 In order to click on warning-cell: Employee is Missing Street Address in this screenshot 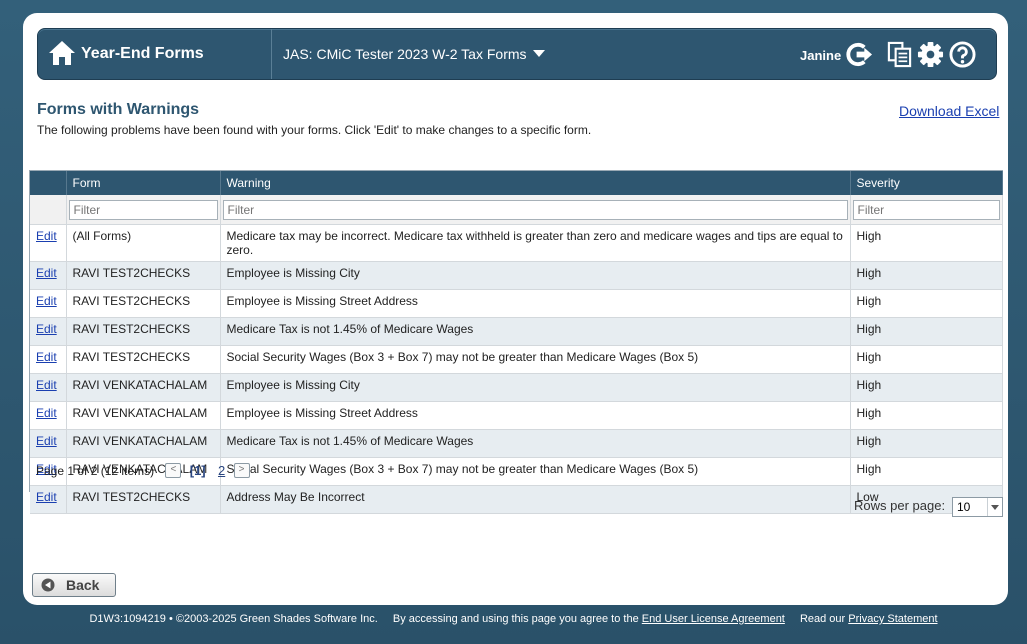, I will do `click(535, 303)`.